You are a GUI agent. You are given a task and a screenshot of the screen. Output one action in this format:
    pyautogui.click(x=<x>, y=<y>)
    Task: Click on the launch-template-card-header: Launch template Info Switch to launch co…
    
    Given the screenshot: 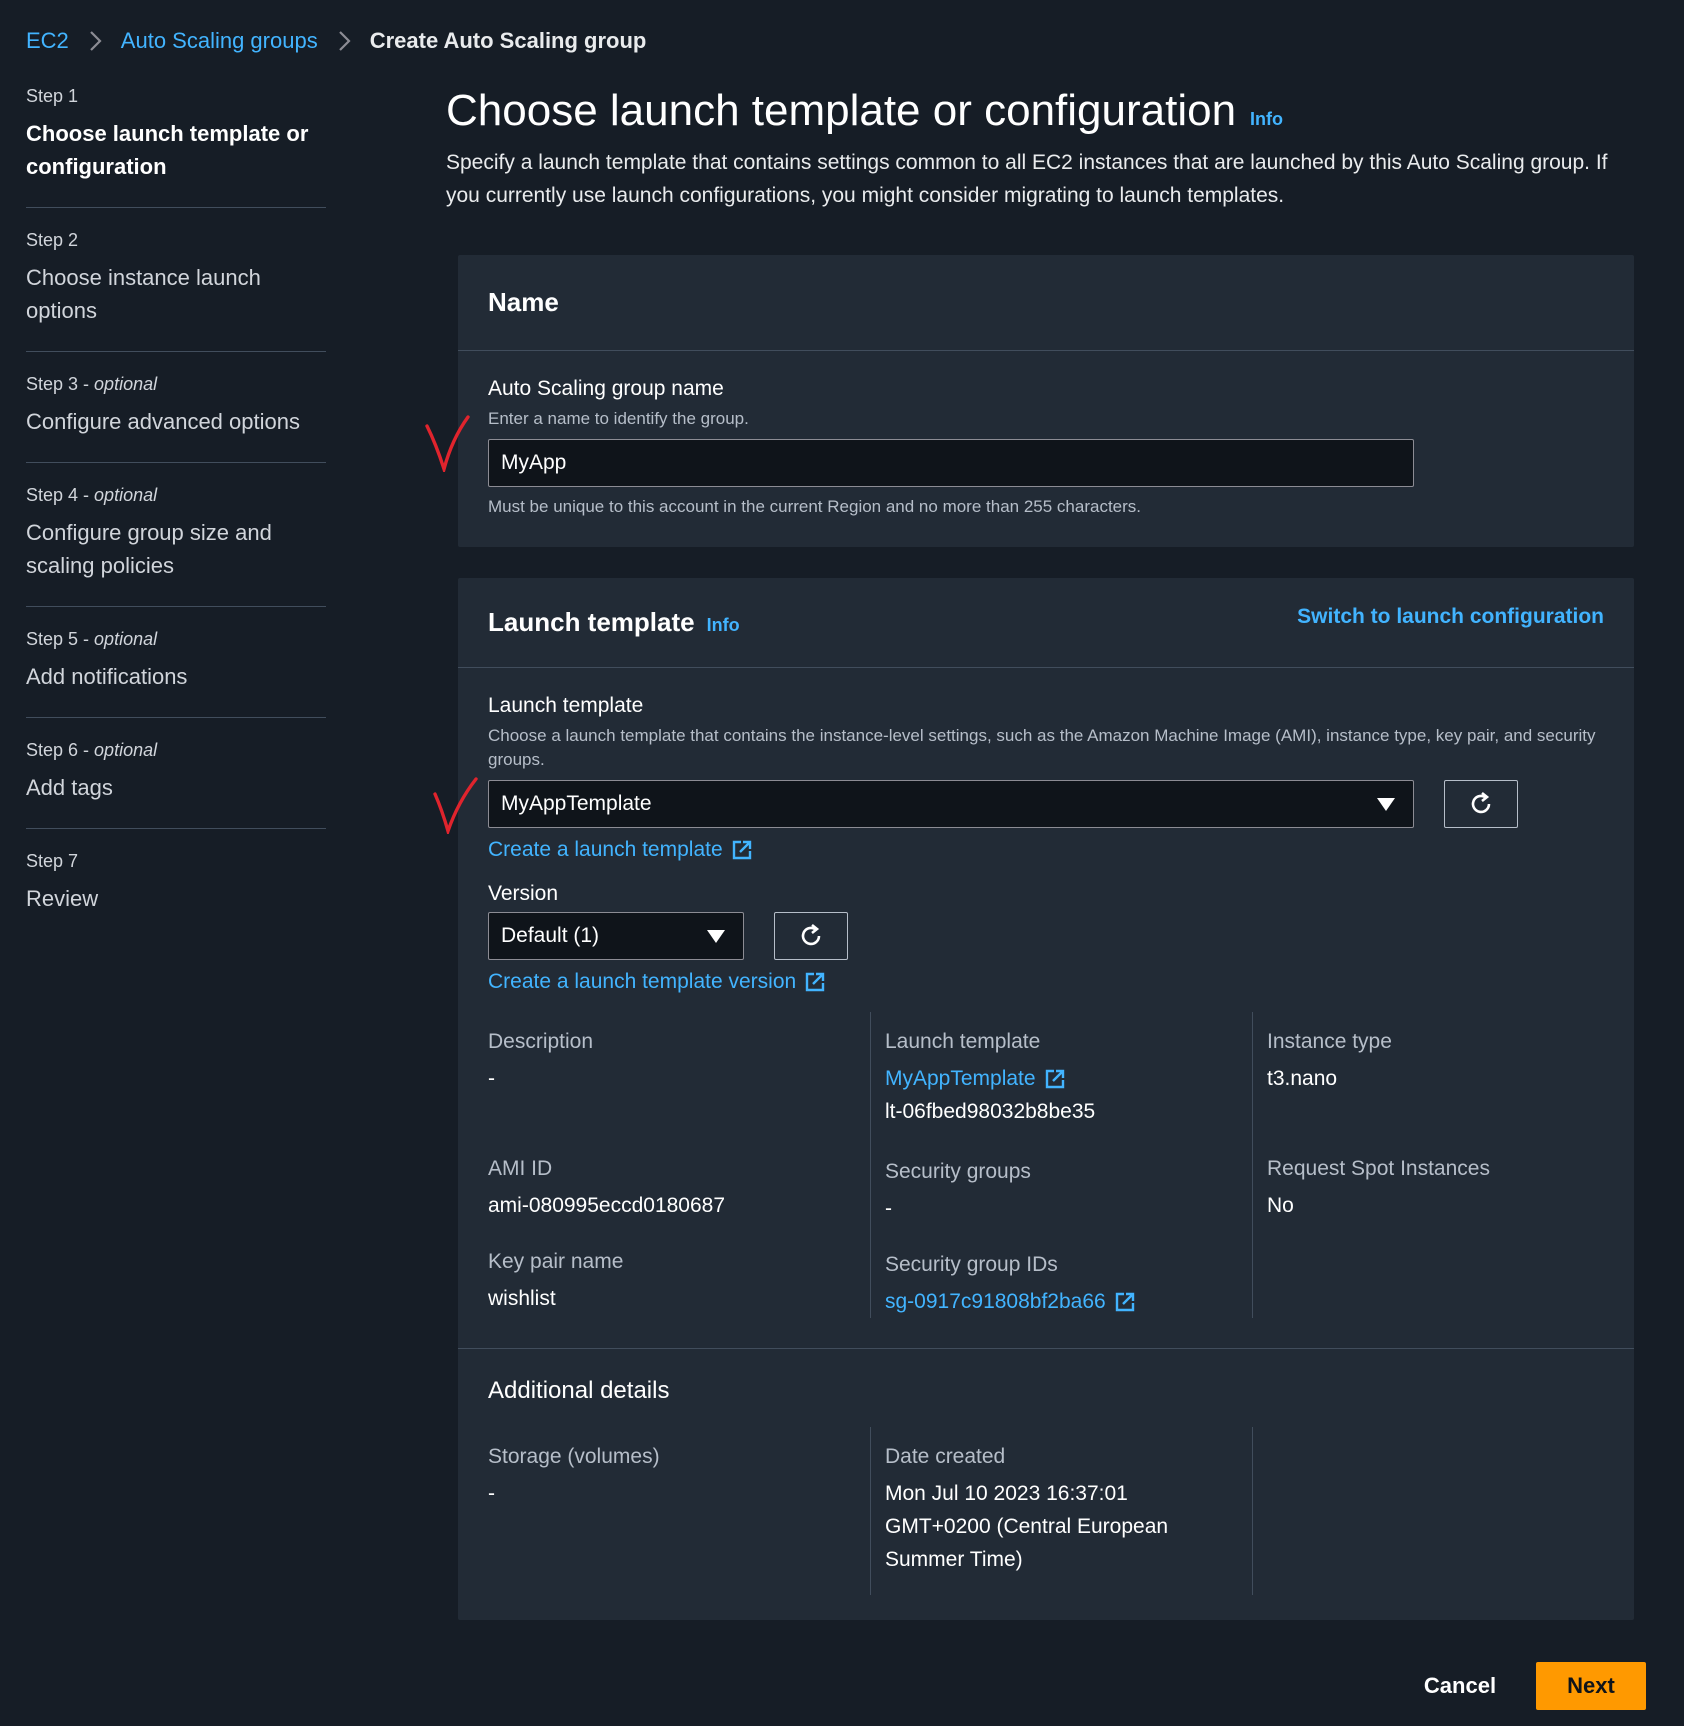 What is the action you would take?
    pyautogui.click(x=1046, y=623)
    